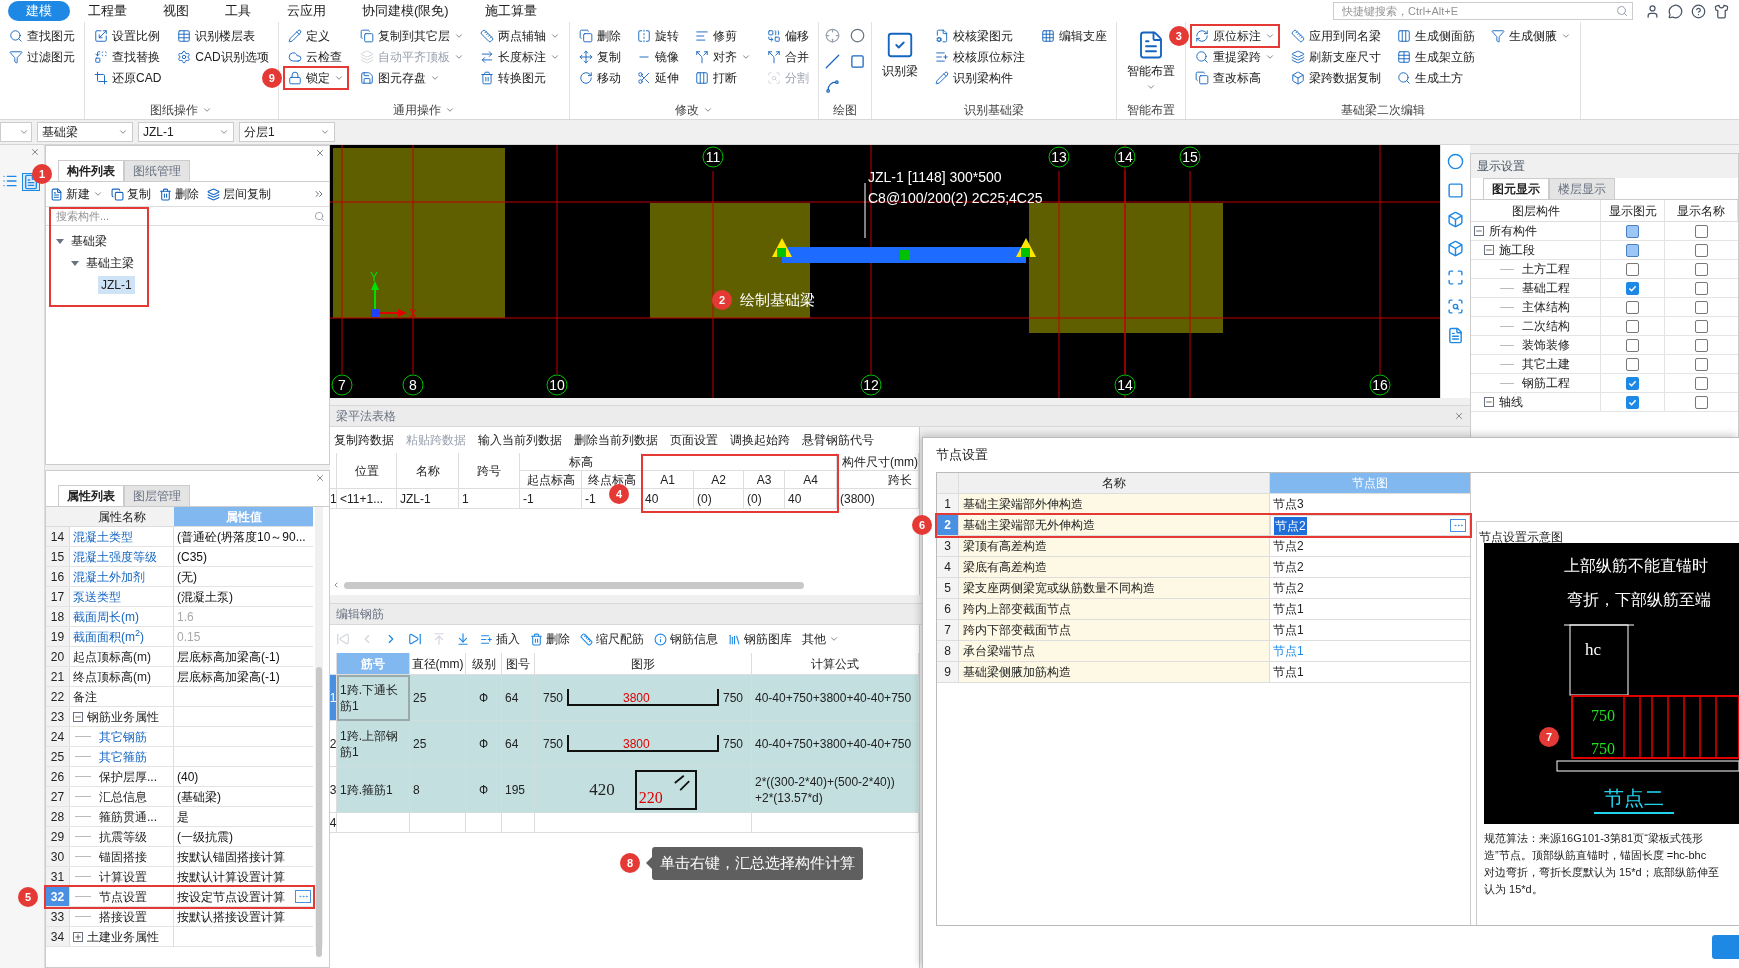 The width and height of the screenshot is (1739, 968). Describe the element at coordinates (315, 36) in the screenshot. I see `ribbon-button: 定义` at that location.